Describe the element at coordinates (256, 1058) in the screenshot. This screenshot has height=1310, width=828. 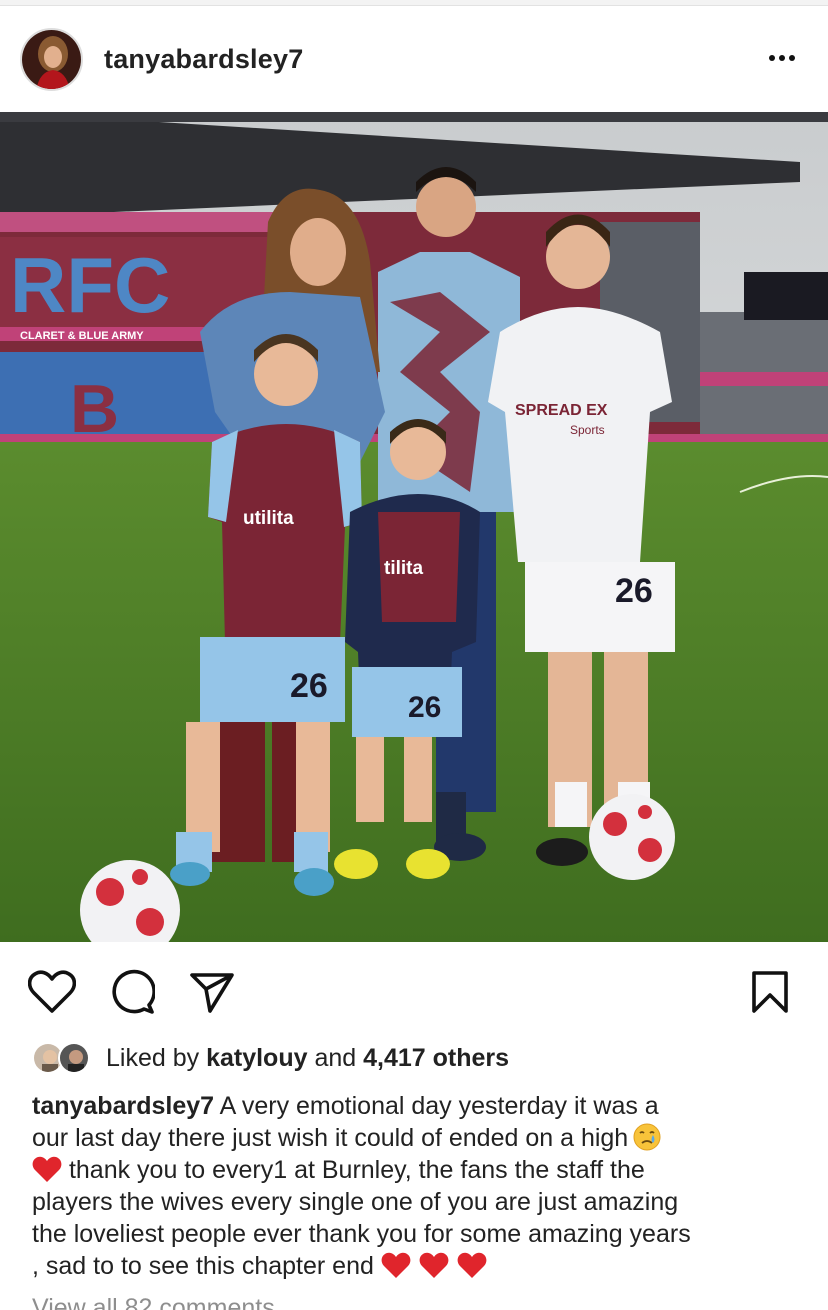
I see `liked-by-user: katylouy` at that location.